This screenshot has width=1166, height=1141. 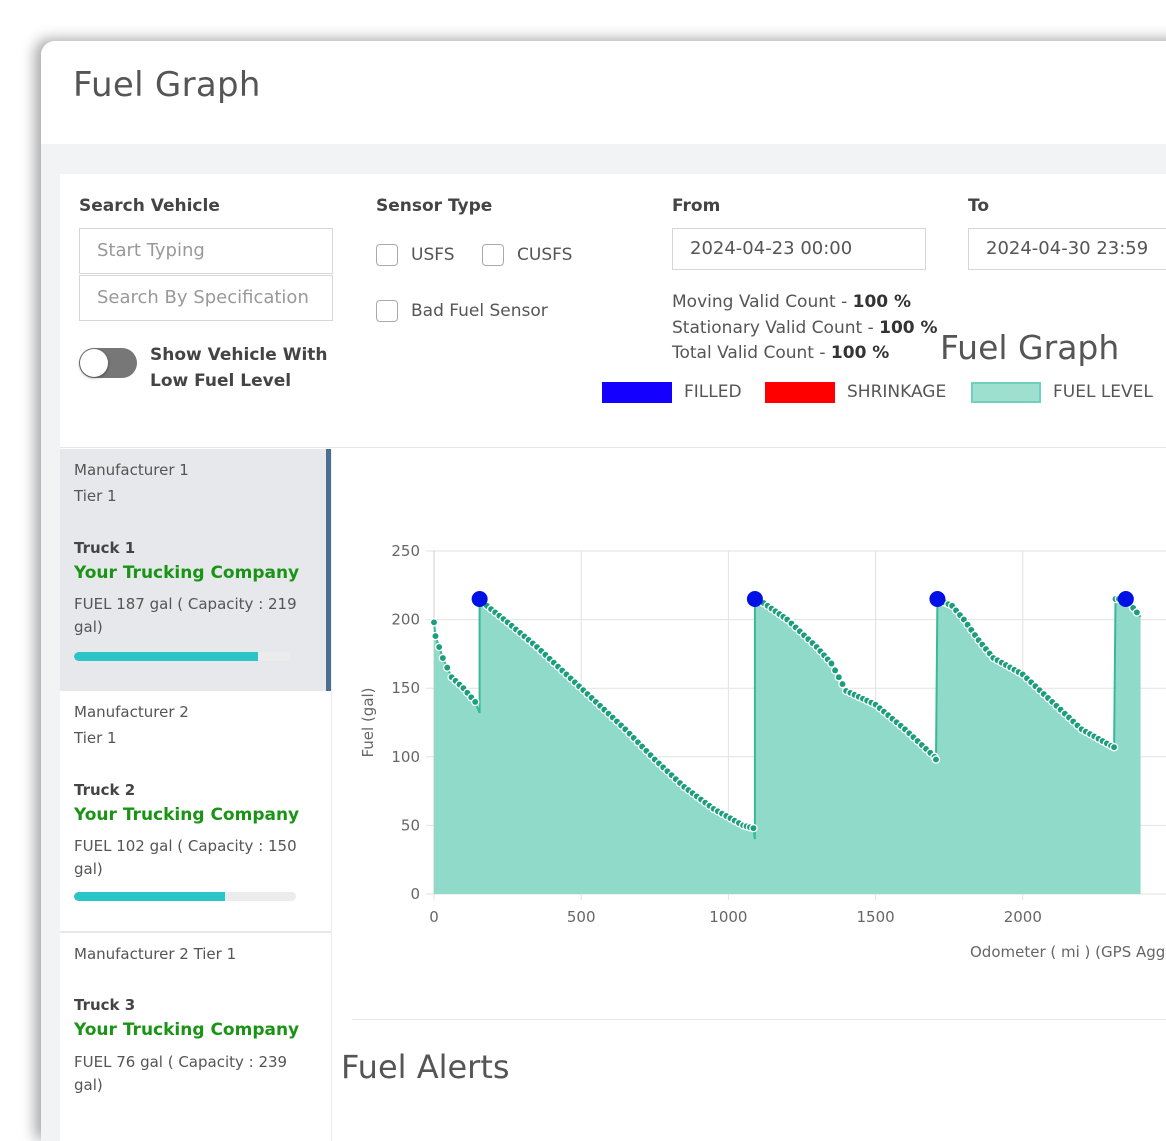 I want to click on y-tick-label: 0, so click(x=415, y=894).